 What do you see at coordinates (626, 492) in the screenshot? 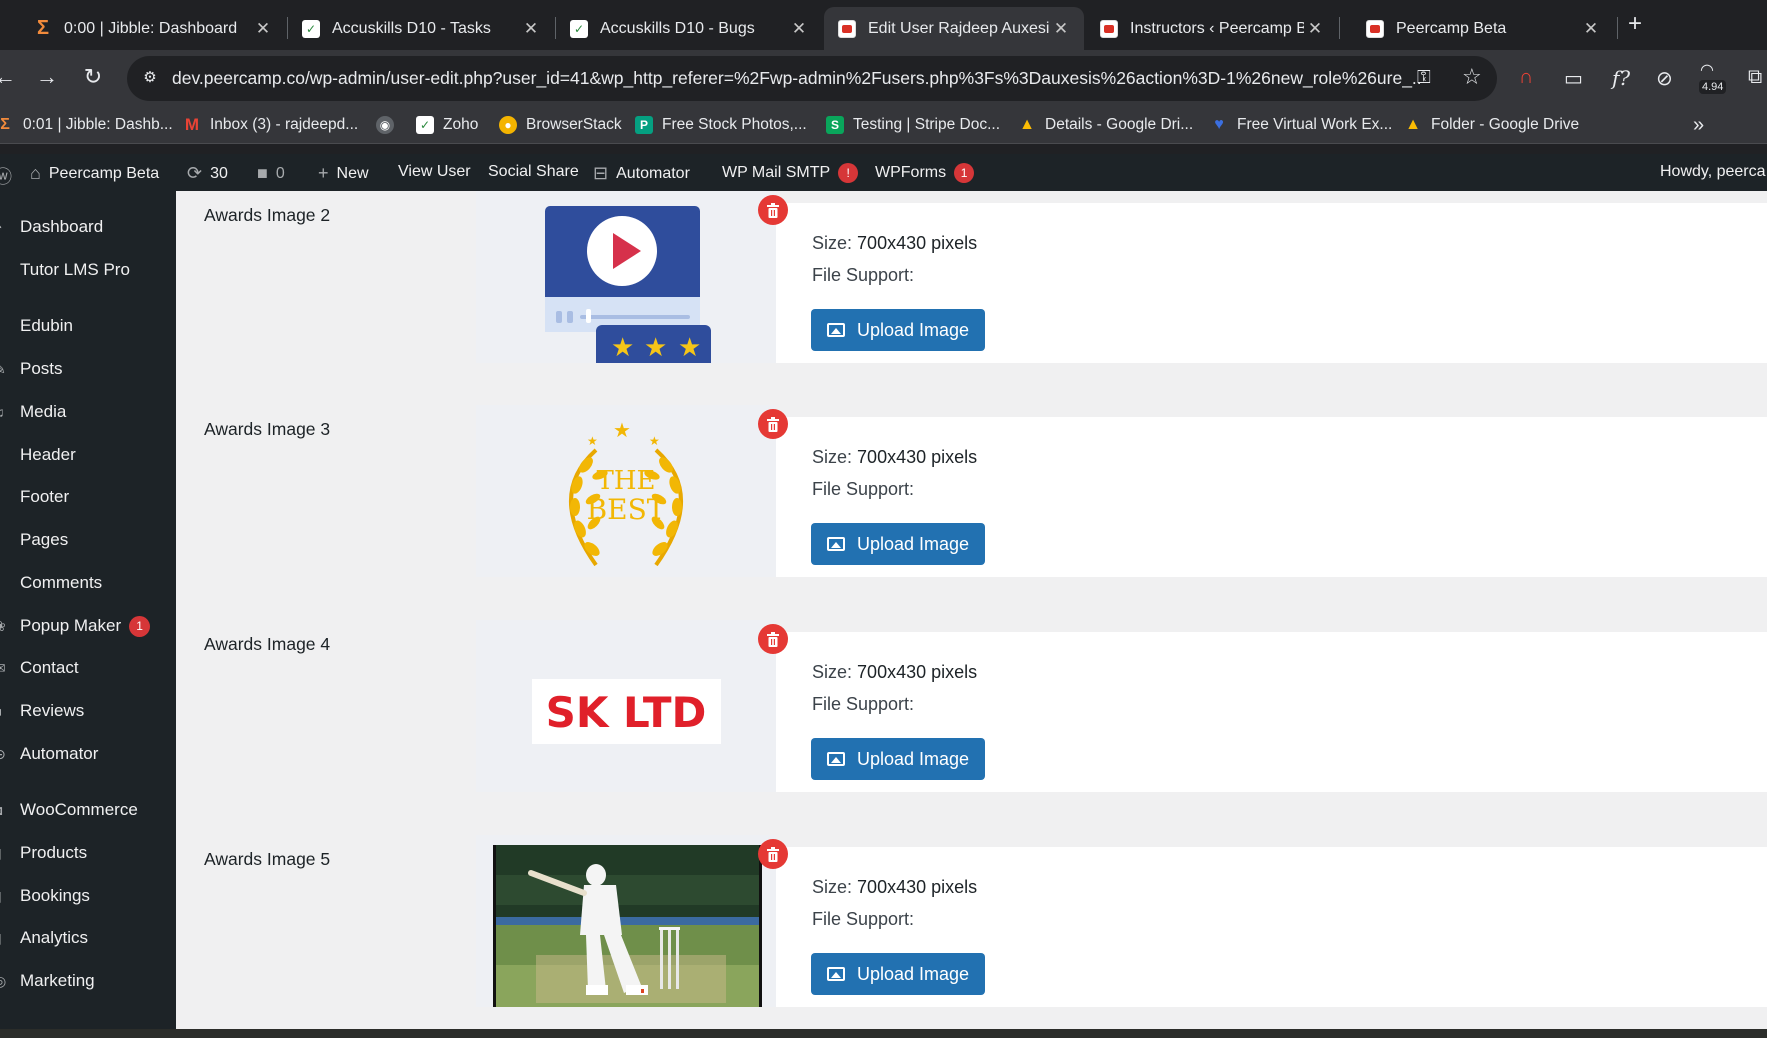
I see `the-best-laurel-image: ★ ★ ★ THE BEST` at bounding box center [626, 492].